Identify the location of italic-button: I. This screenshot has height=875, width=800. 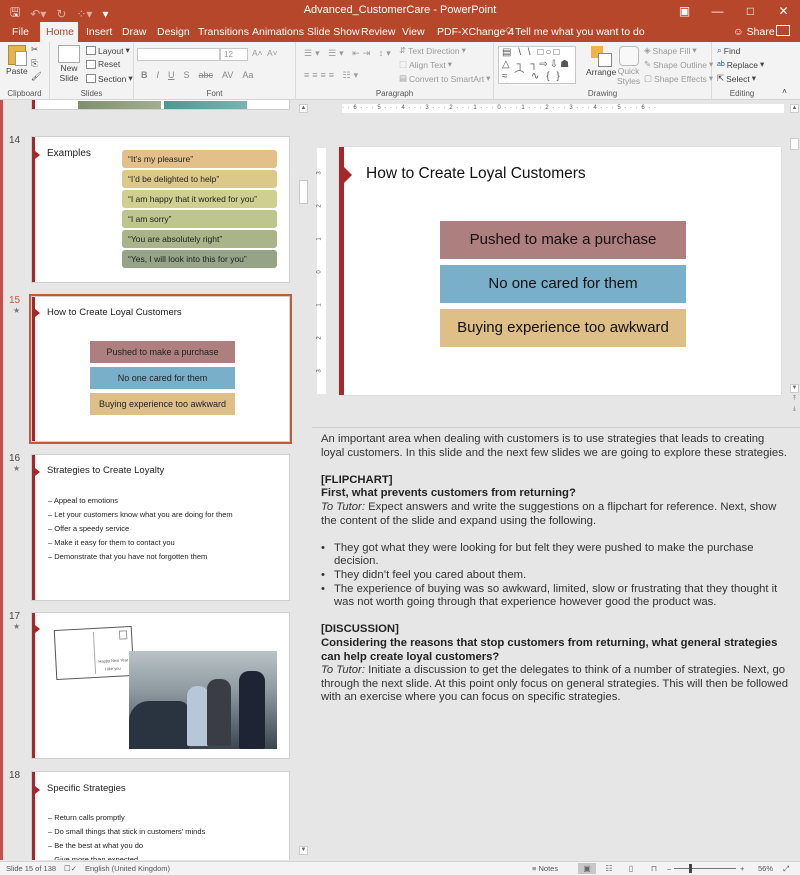
(158, 75).